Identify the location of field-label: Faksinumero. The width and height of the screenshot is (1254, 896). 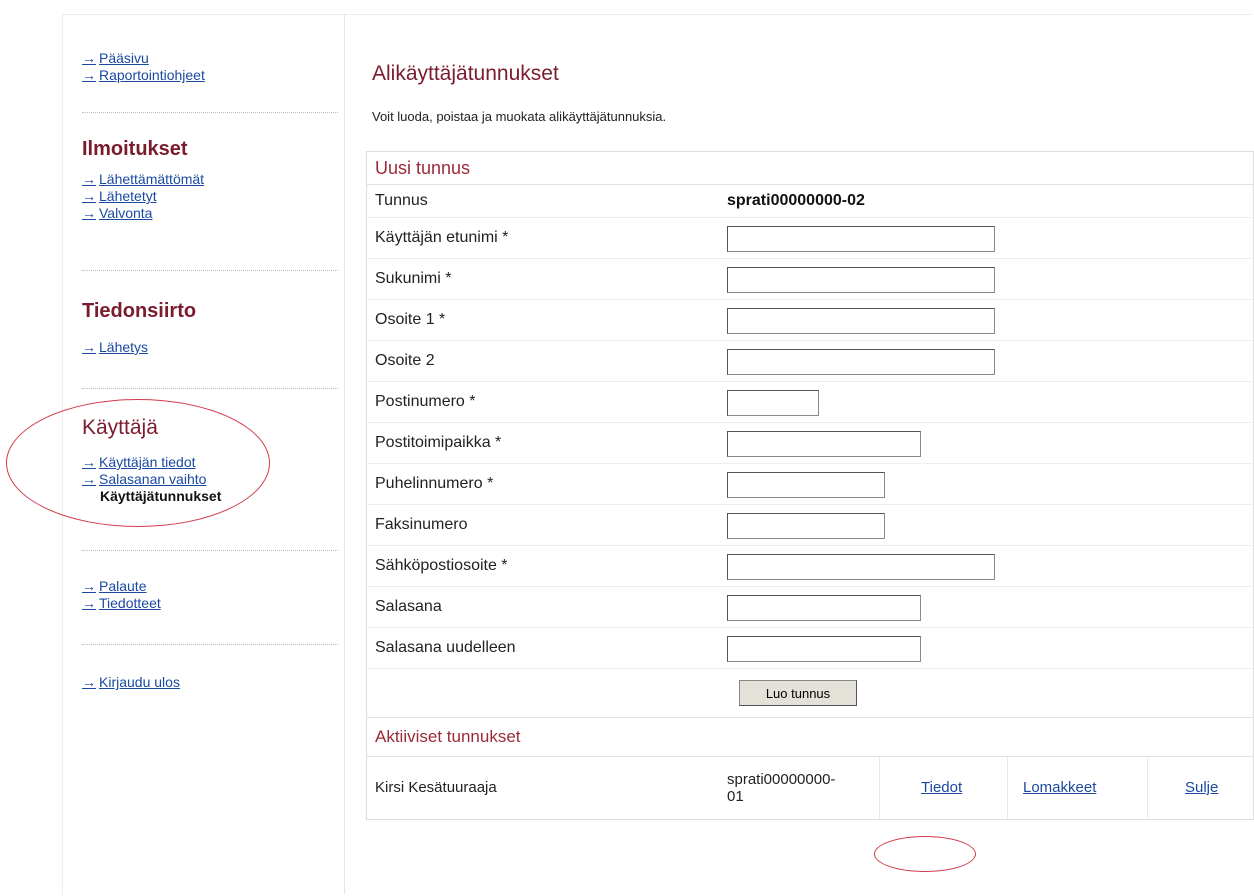
(421, 524).